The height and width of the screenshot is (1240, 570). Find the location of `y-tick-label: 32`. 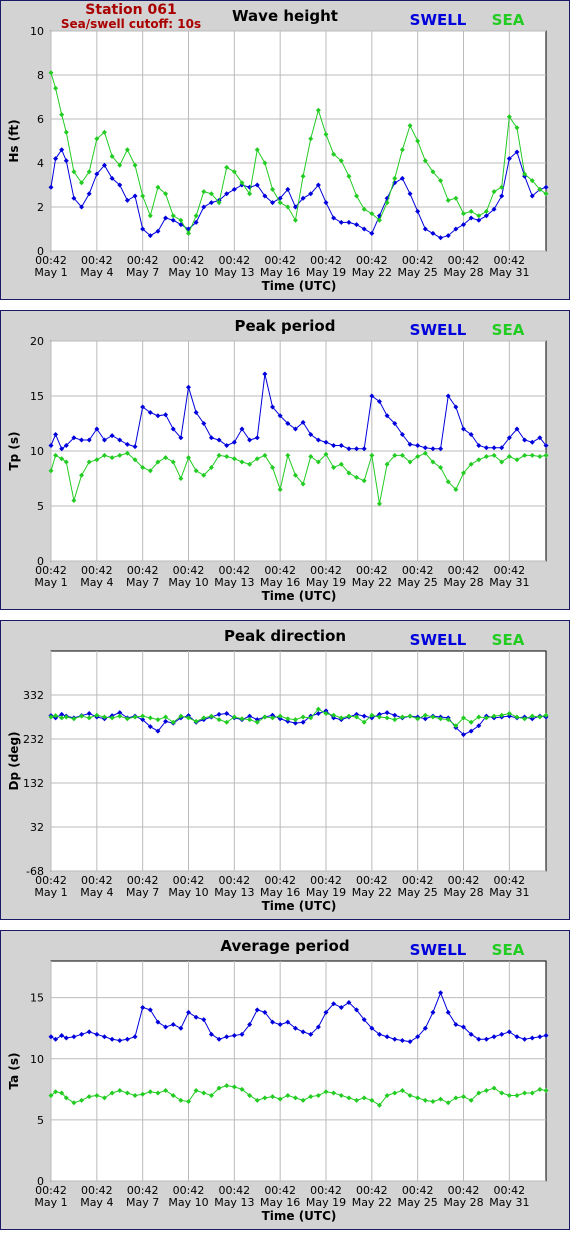

y-tick-label: 32 is located at coordinates (37, 827).